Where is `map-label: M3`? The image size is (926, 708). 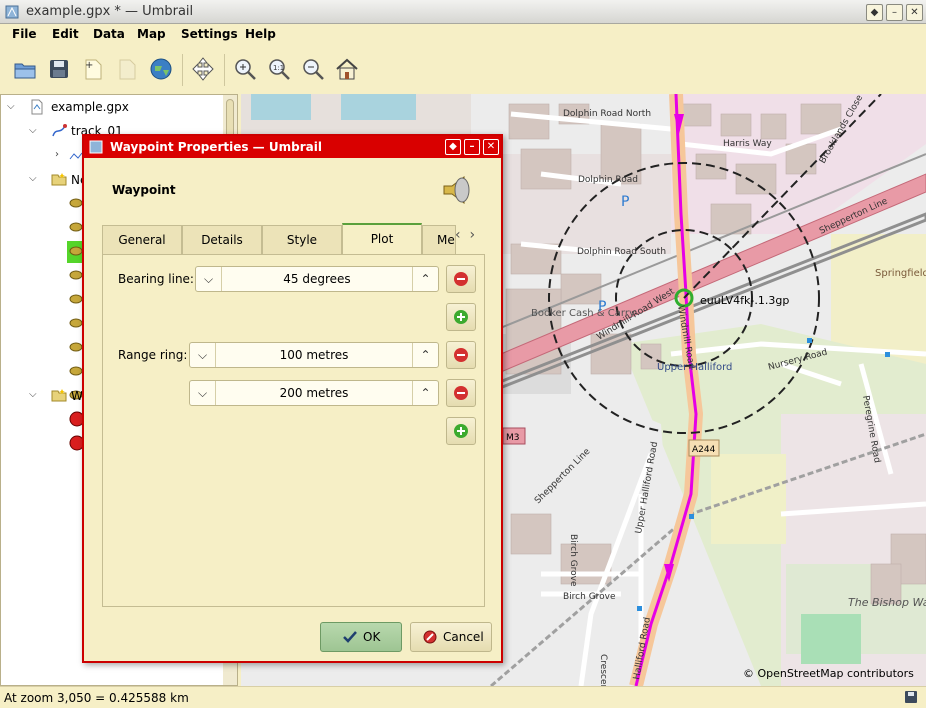
map-label: M3 is located at coordinates (513, 438).